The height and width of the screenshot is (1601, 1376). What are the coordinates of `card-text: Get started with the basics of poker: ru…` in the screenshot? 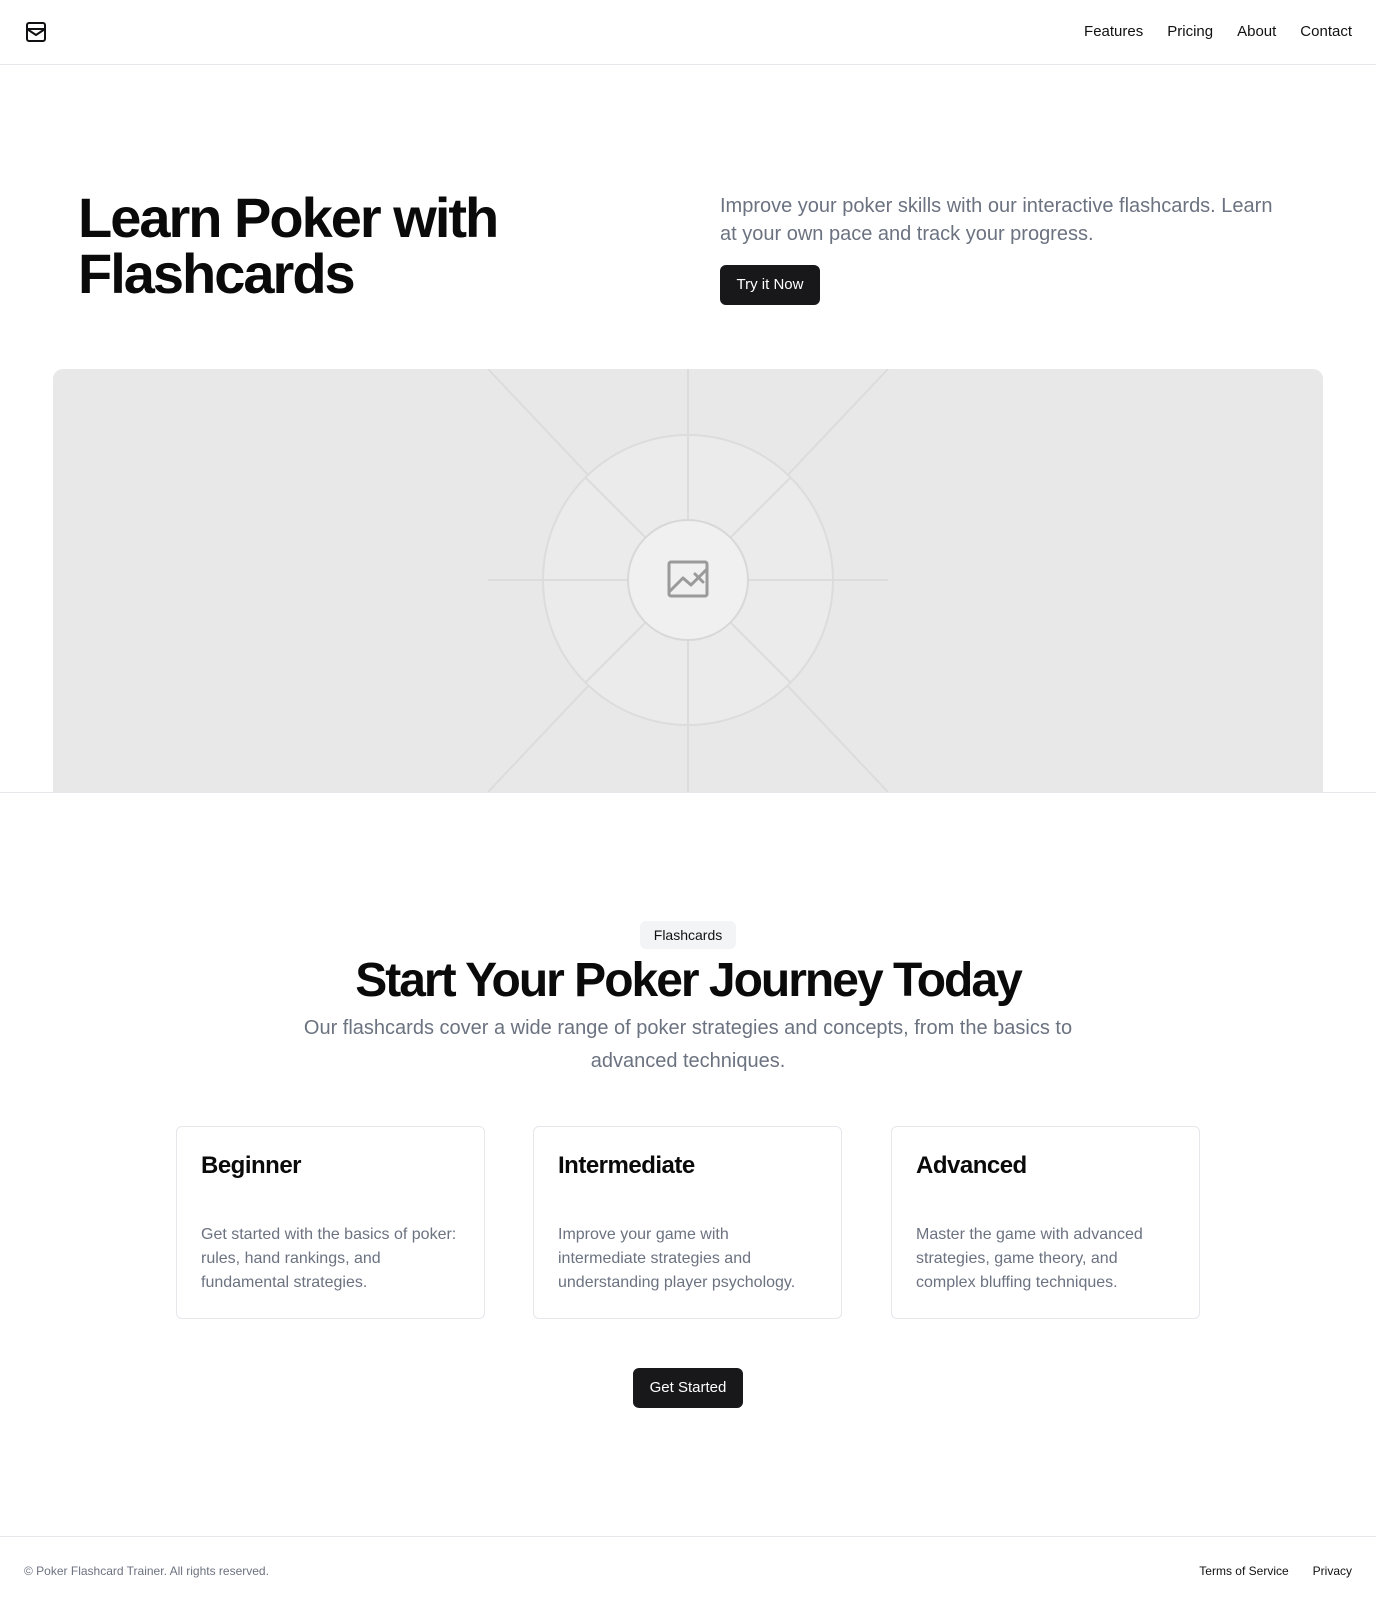 It's located at (329, 1258).